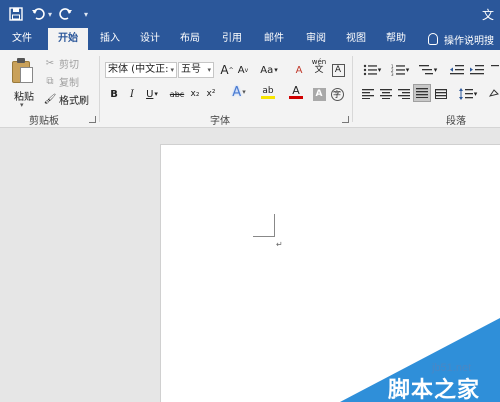  Describe the element at coordinates (299, 70) in the screenshot. I see `clear-formatting-button: A` at that location.